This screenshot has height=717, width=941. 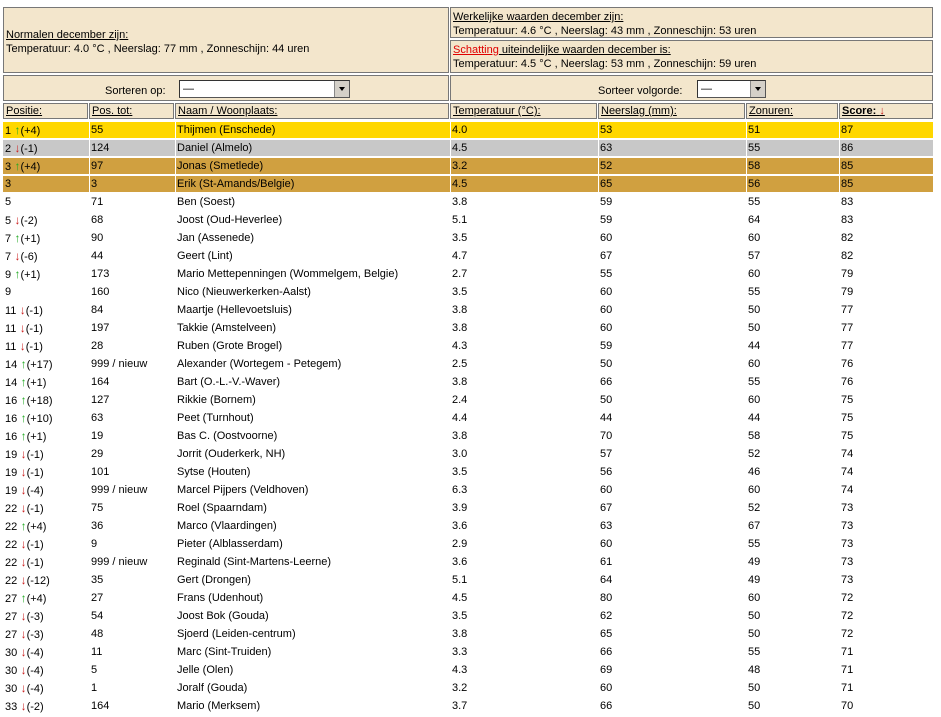 What do you see at coordinates (792, 111) in the screenshot?
I see `col-header-sun: Zonuren:` at bounding box center [792, 111].